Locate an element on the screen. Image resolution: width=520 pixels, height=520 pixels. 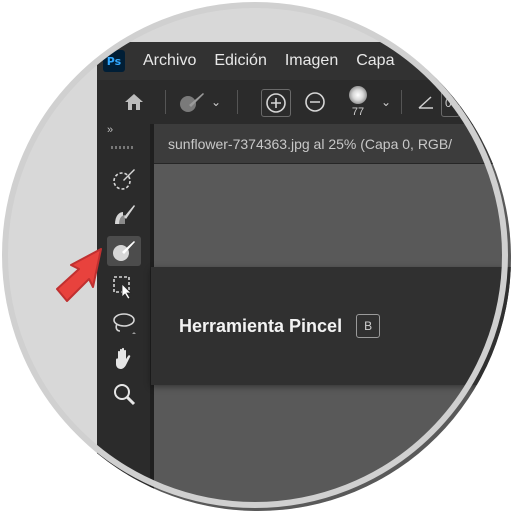
lasso-icon is located at coordinates (124, 323).